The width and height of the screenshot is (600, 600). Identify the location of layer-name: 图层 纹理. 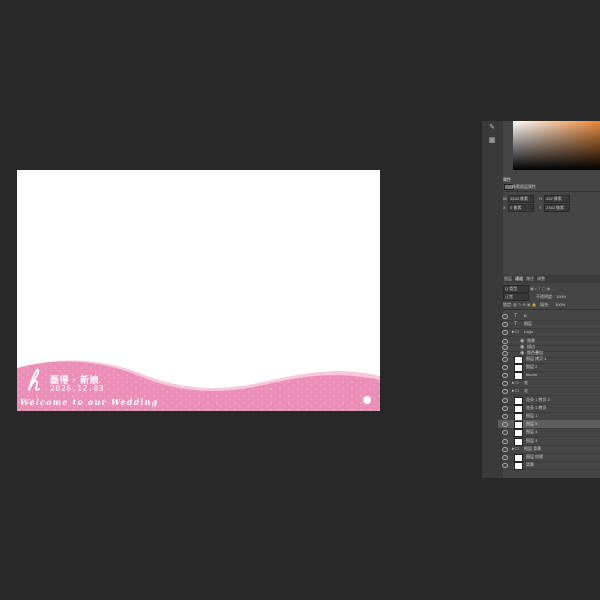
(535, 456).